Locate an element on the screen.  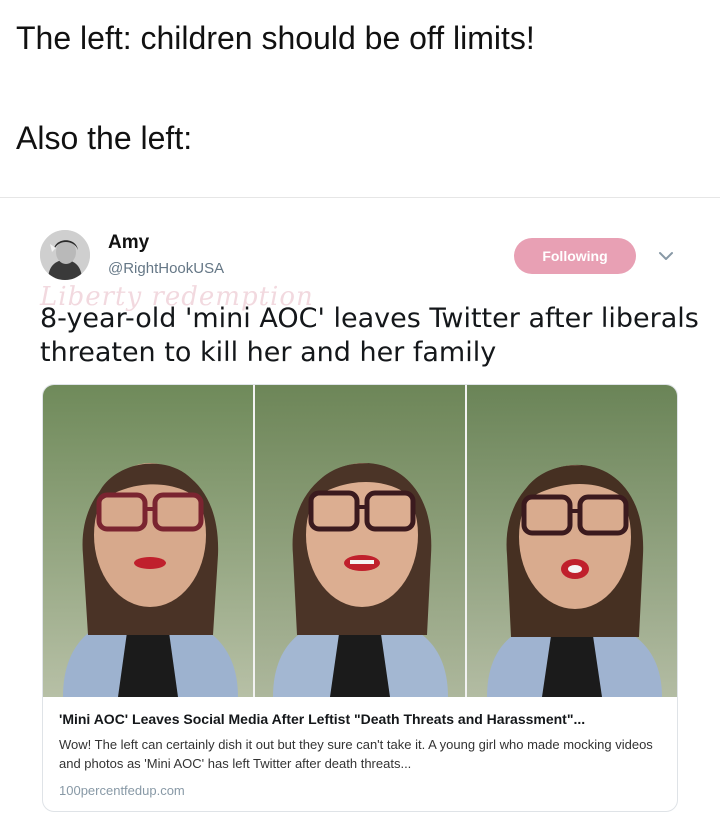
profile-photo-icon is located at coordinates (65, 255).